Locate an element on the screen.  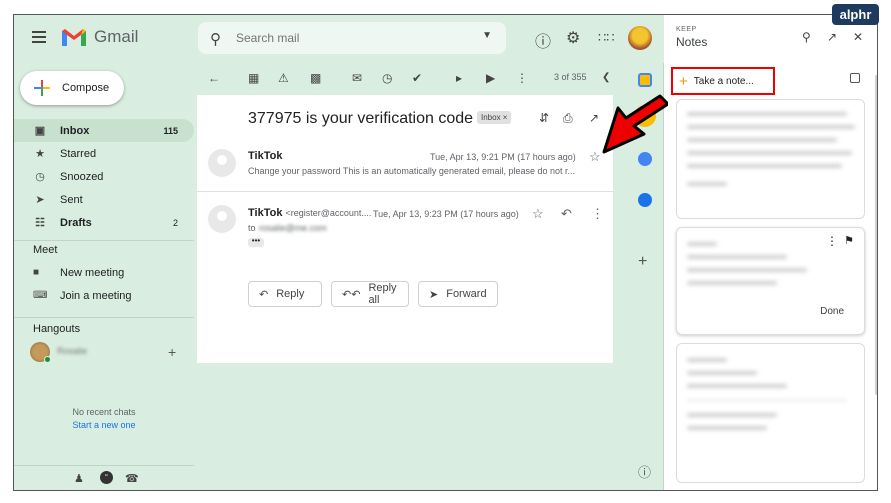
settings-gear-icon: ⚙ is located at coordinates (573, 38).